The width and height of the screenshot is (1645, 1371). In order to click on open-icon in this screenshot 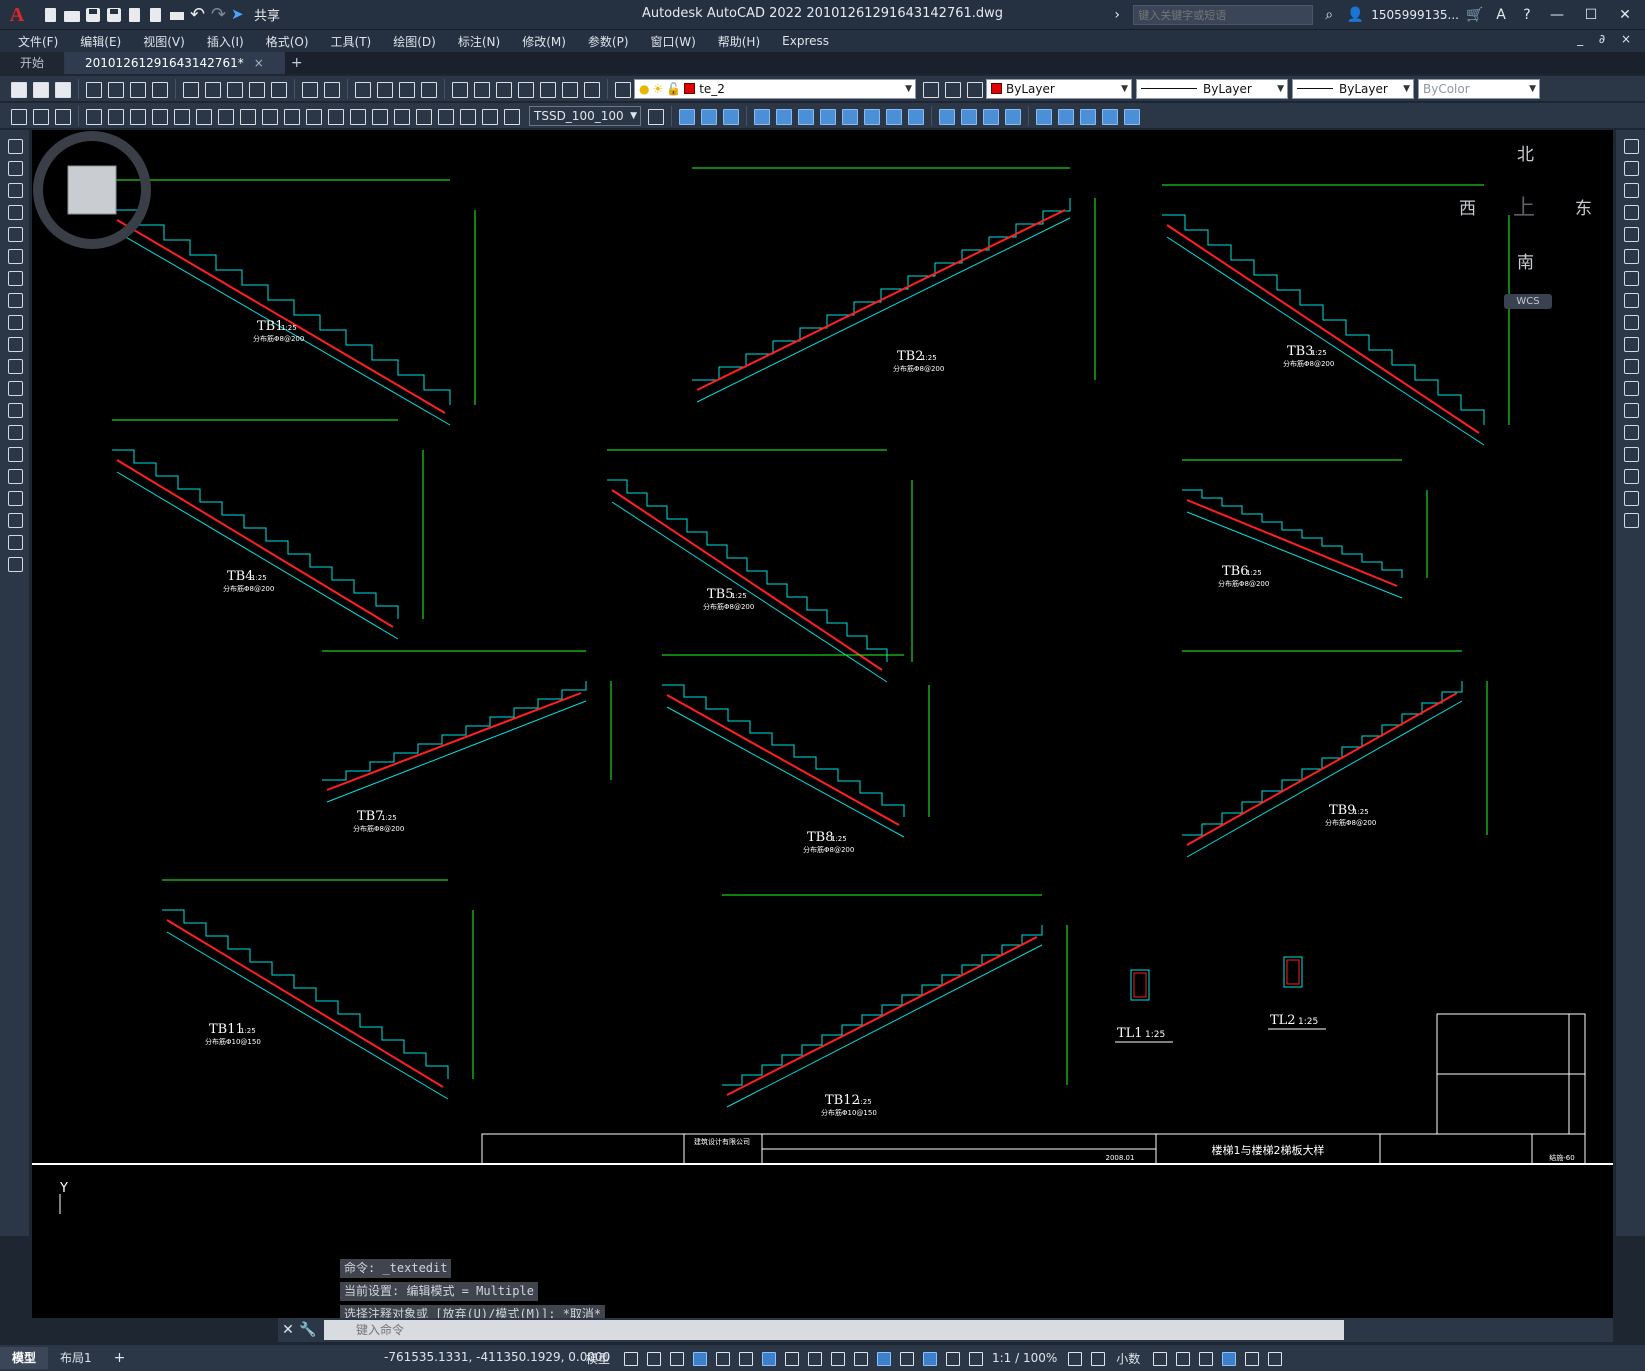, I will do `click(40, 89)`.